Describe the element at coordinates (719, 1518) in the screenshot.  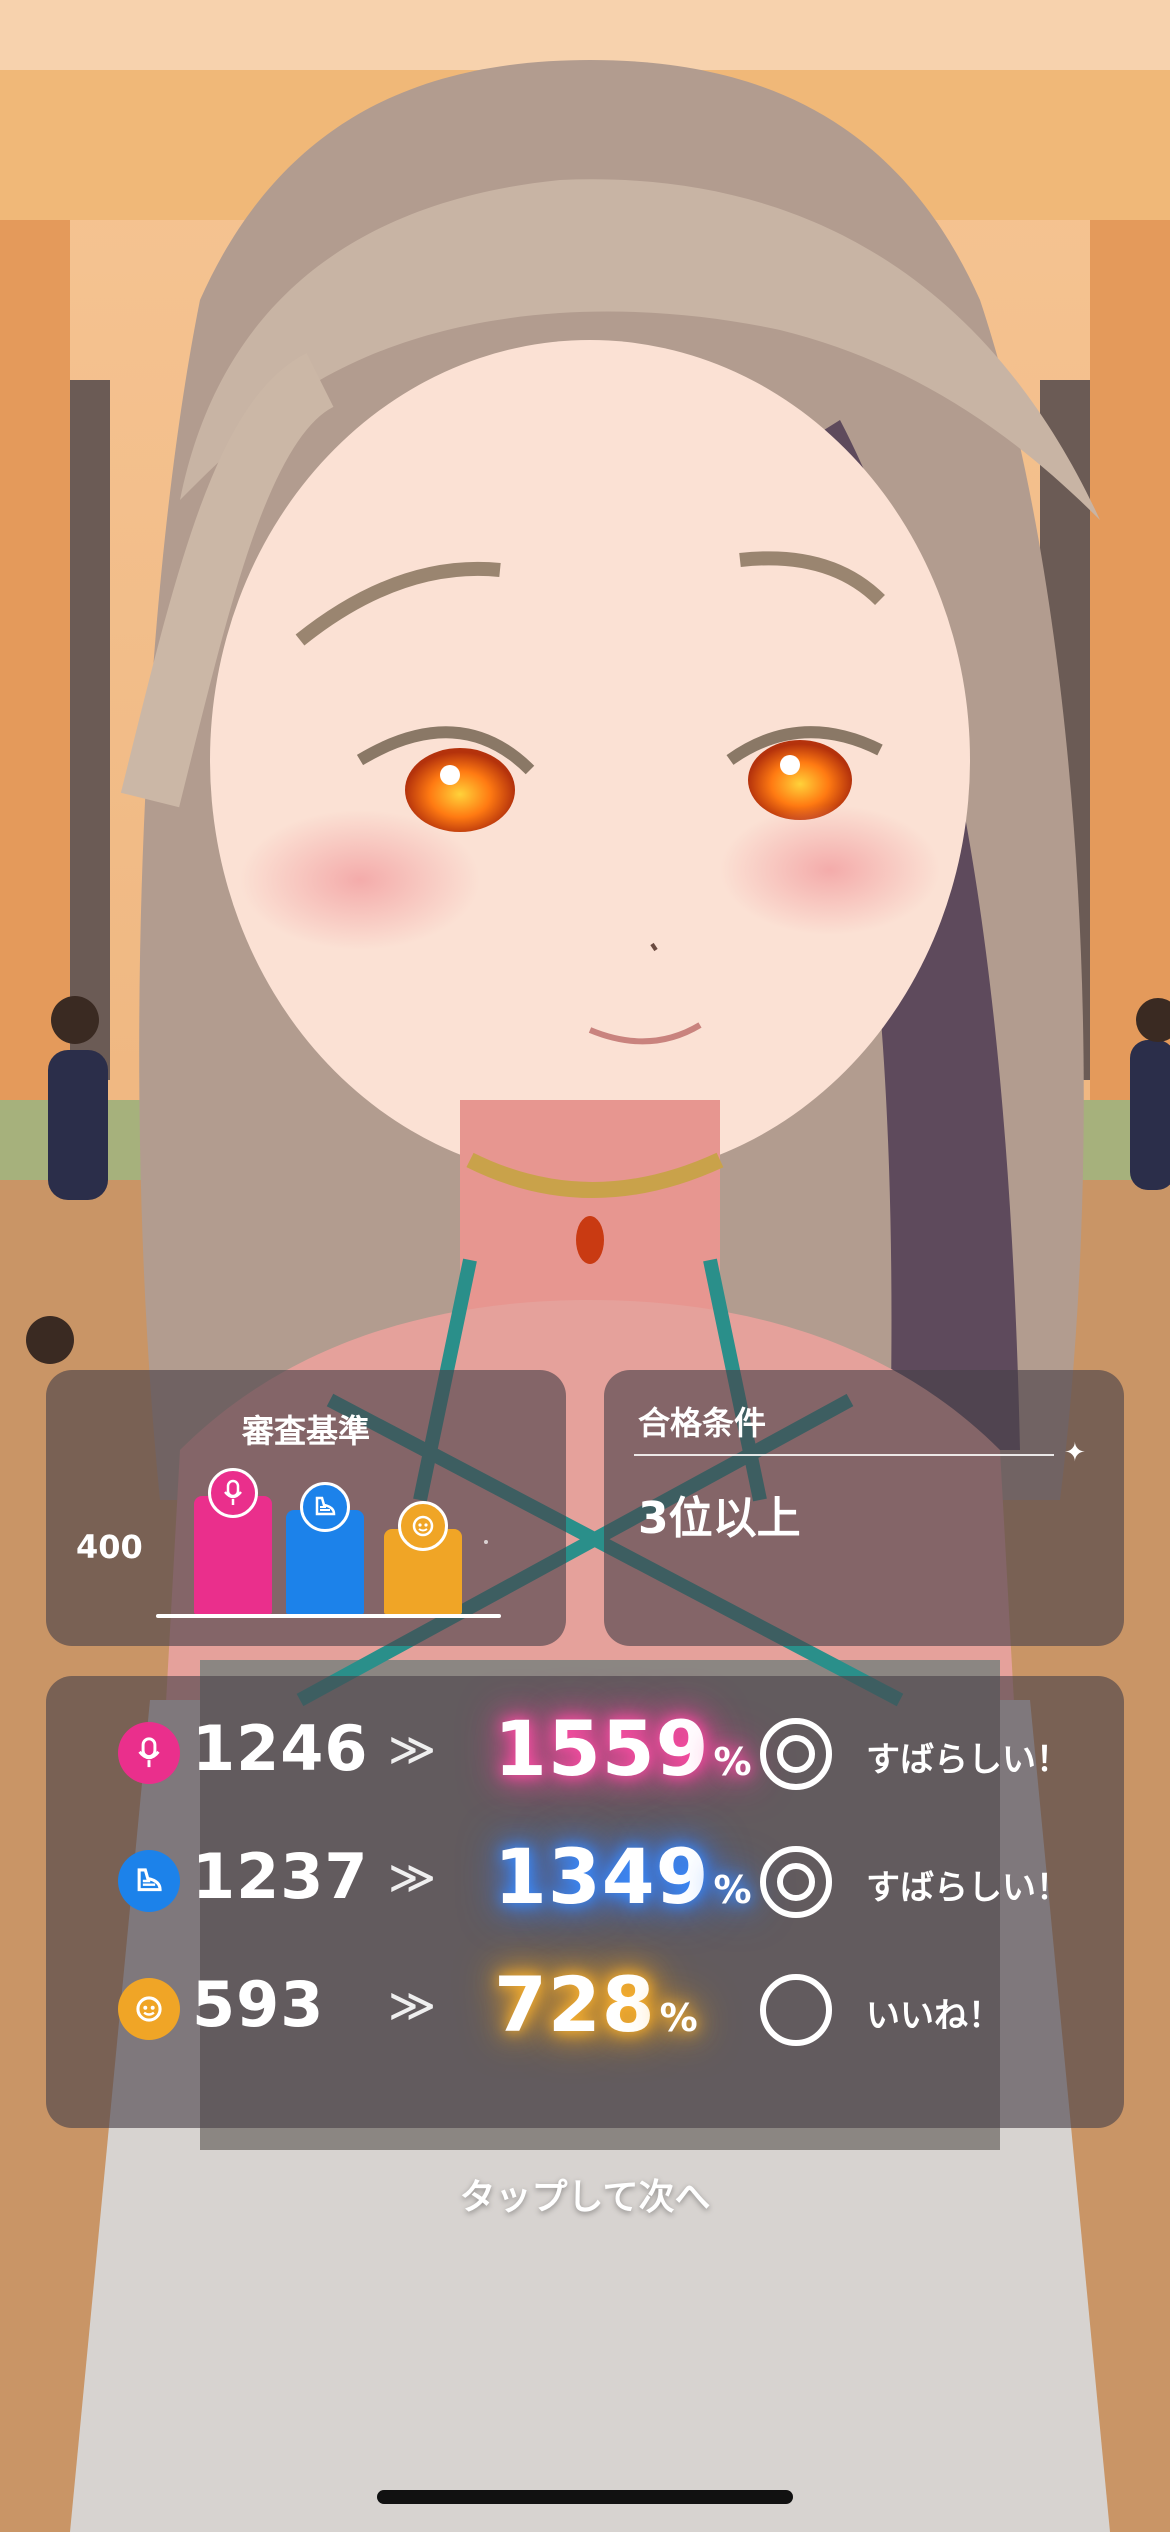
I see `pass-condition-value: 3位以上` at that location.